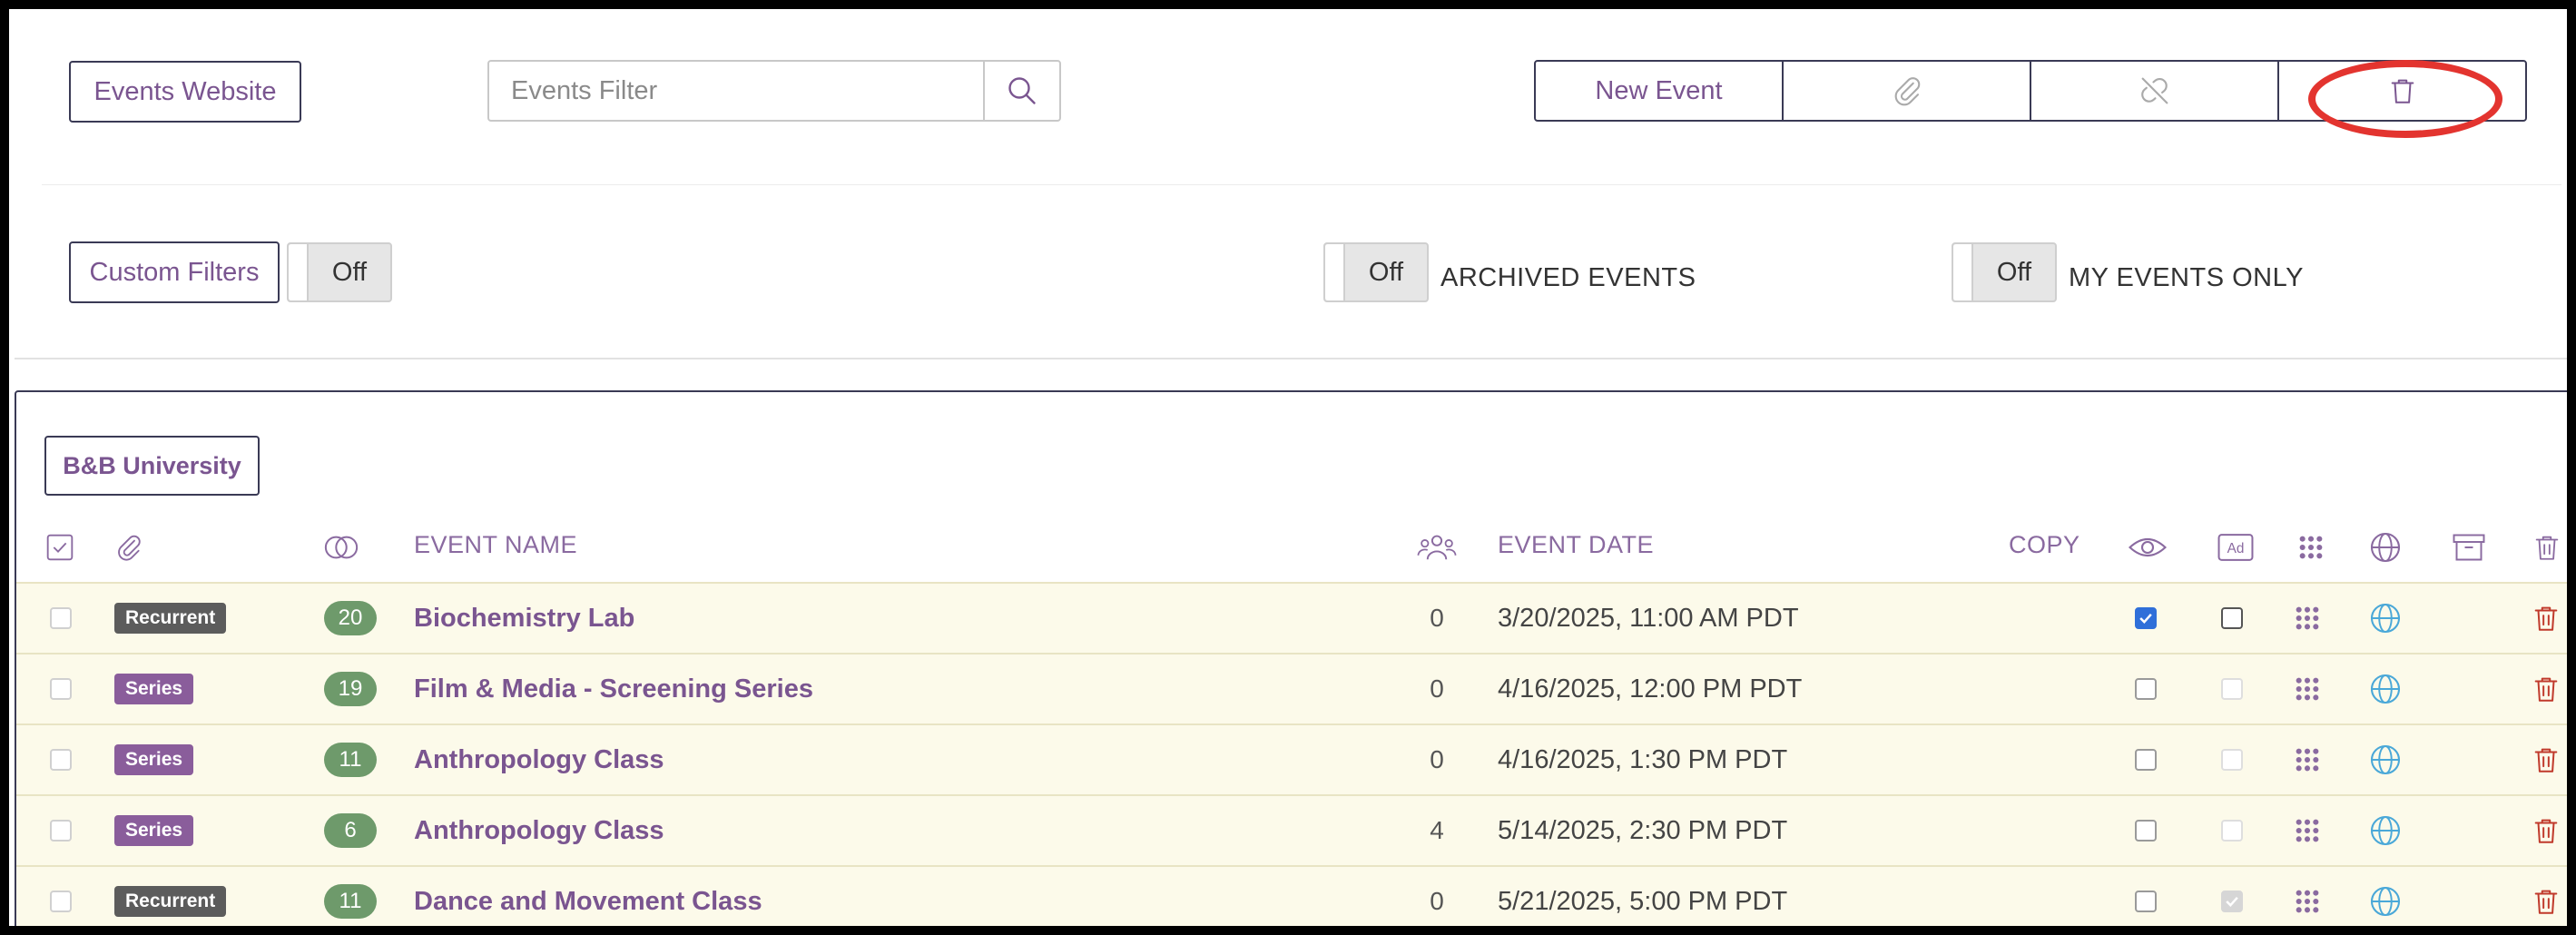  I want to click on event-date-cell: 3/20/2025, 11:00 AM PDT, so click(1648, 618).